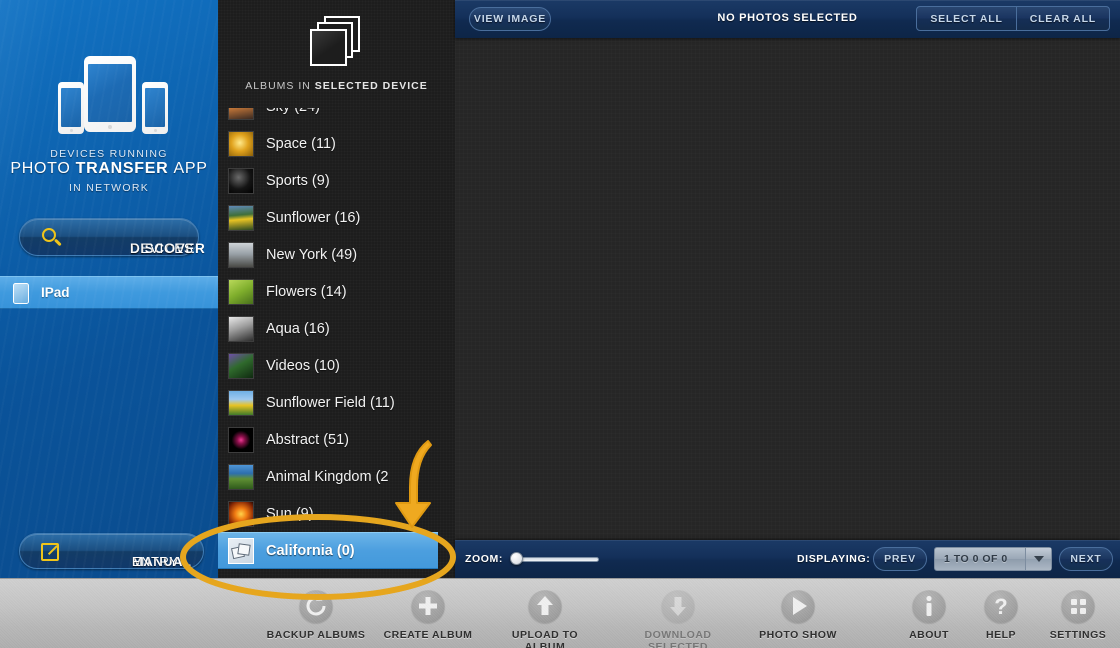 This screenshot has height=648, width=1120. Describe the element at coordinates (316, 606) in the screenshot. I see `backup-icon` at that location.